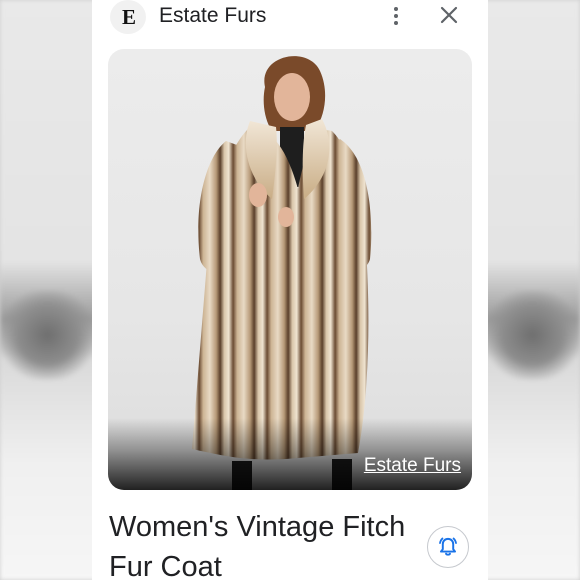 The width and height of the screenshot is (580, 580). I want to click on site-name: Estate Furs, so click(212, 16).